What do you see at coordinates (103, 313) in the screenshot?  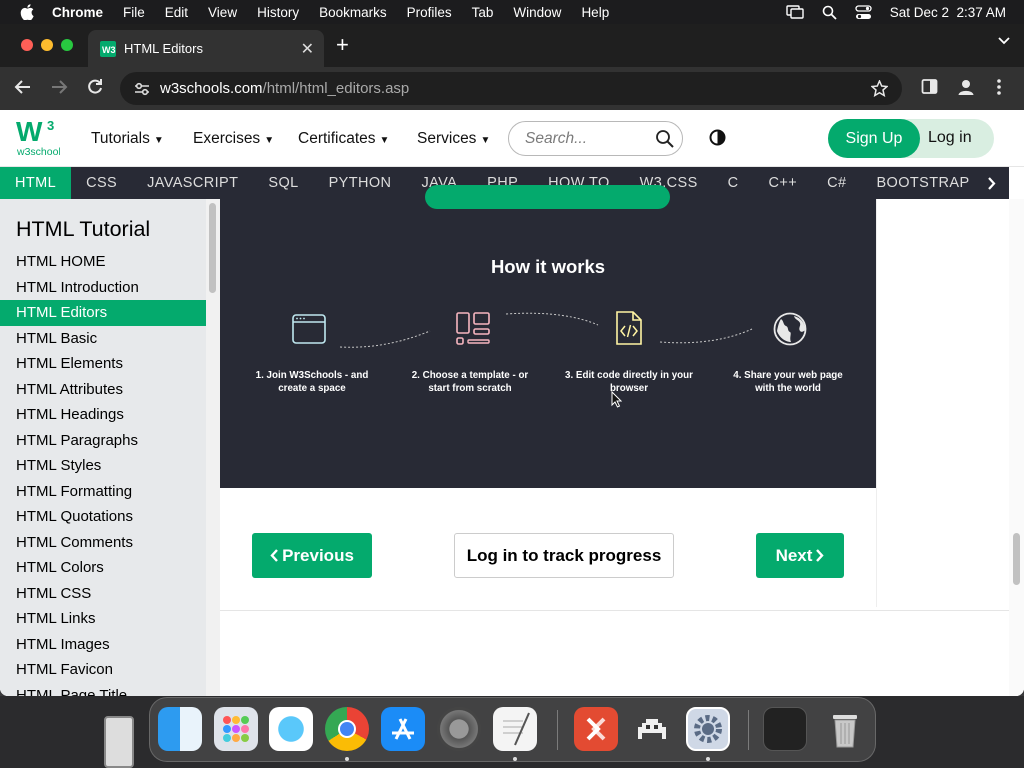 I see `sidebar-item-html-editors: HTML Editors` at bounding box center [103, 313].